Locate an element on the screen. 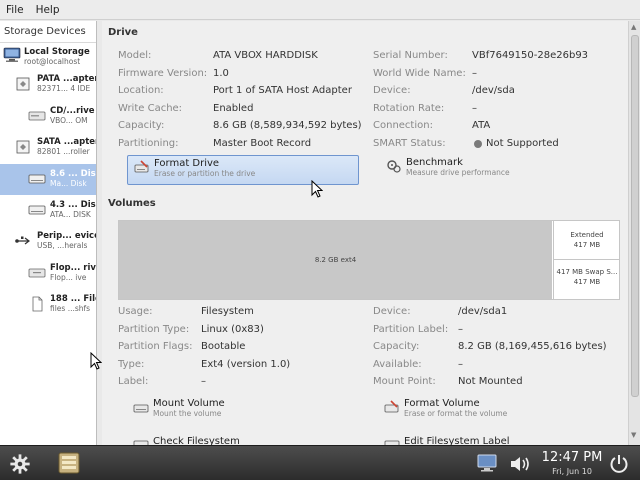  menu-file: File is located at coordinates (15, 10).